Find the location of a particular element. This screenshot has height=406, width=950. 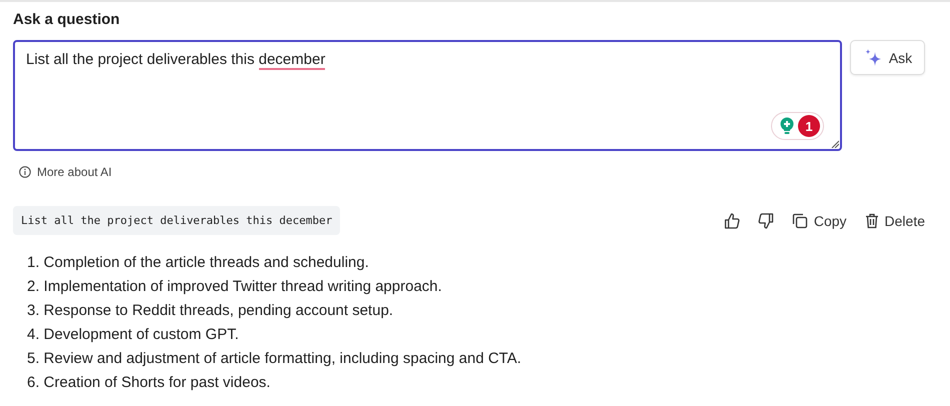

thumbs-up-icon is located at coordinates (732, 220).